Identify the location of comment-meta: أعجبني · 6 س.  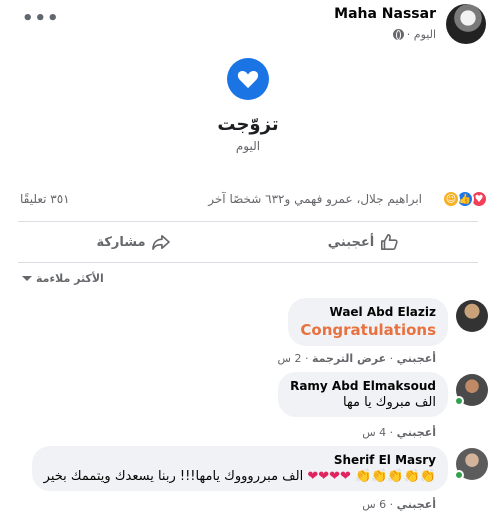
(399, 504).